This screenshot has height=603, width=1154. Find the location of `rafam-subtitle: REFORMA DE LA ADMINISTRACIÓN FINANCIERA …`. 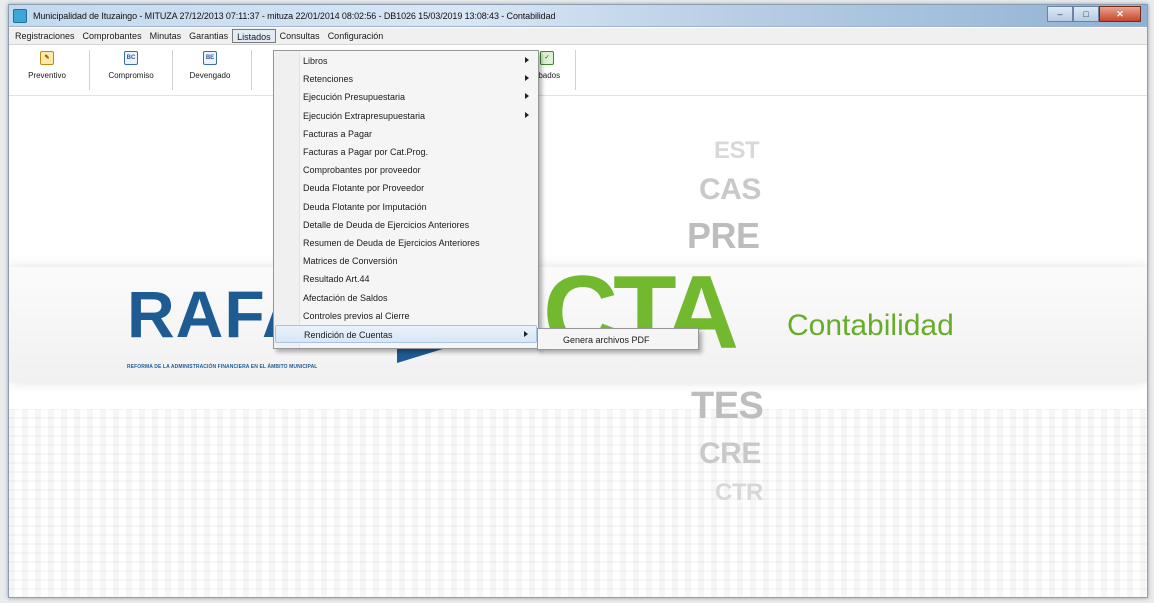

rafam-subtitle: REFORMA DE LA ADMINISTRACIÓN FINANCIERA … is located at coordinates (222, 367).